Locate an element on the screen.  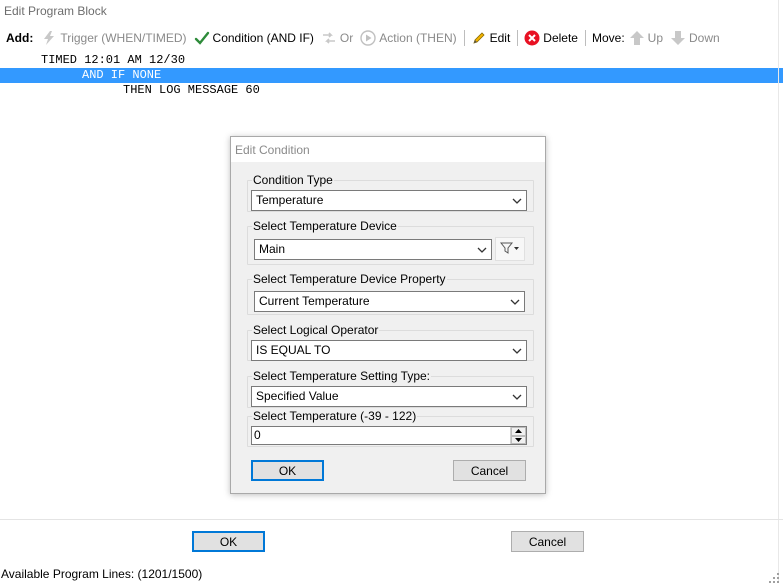
edit-label: Edit is located at coordinates (500, 38).